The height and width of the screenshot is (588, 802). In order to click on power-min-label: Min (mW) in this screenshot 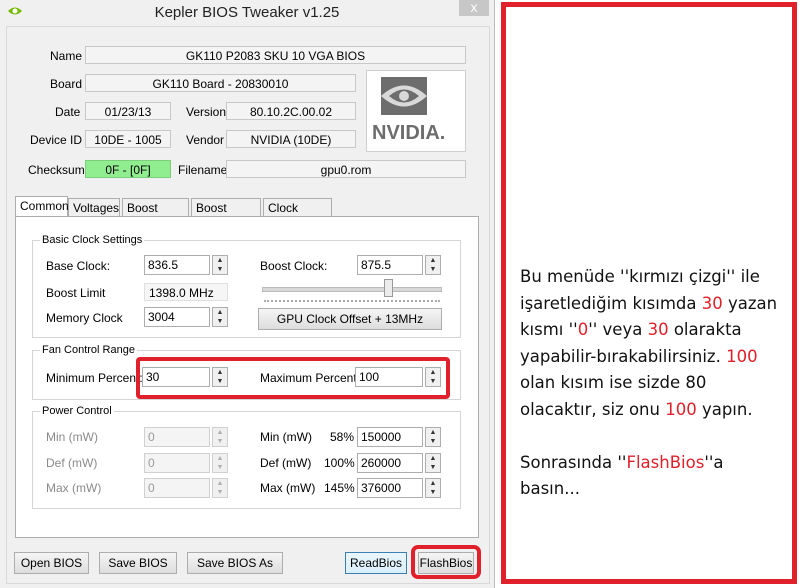, I will do `click(286, 437)`.